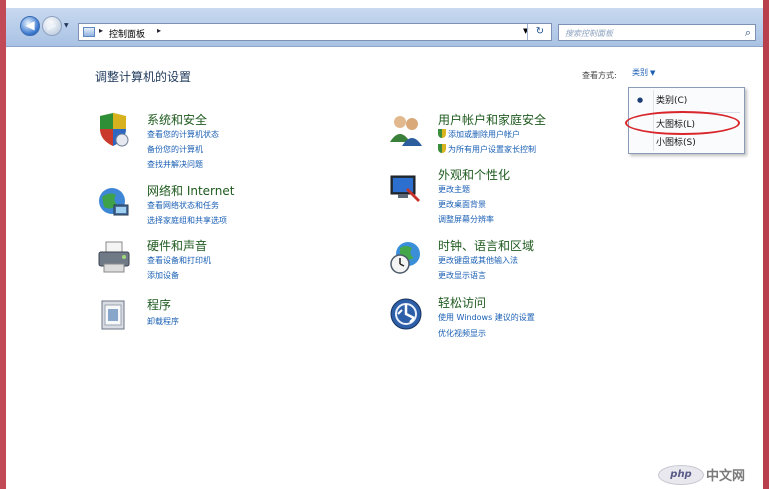  Describe the element at coordinates (163, 321) in the screenshot. I see `link-uninstall-program: 卸载程序` at that location.